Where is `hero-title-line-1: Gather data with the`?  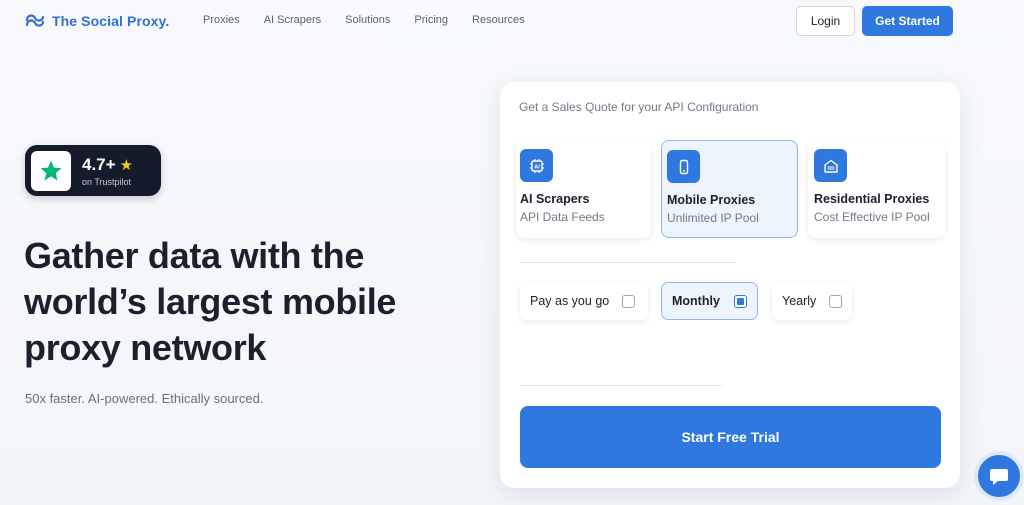 hero-title-line-1: Gather data with the is located at coordinates (194, 255).